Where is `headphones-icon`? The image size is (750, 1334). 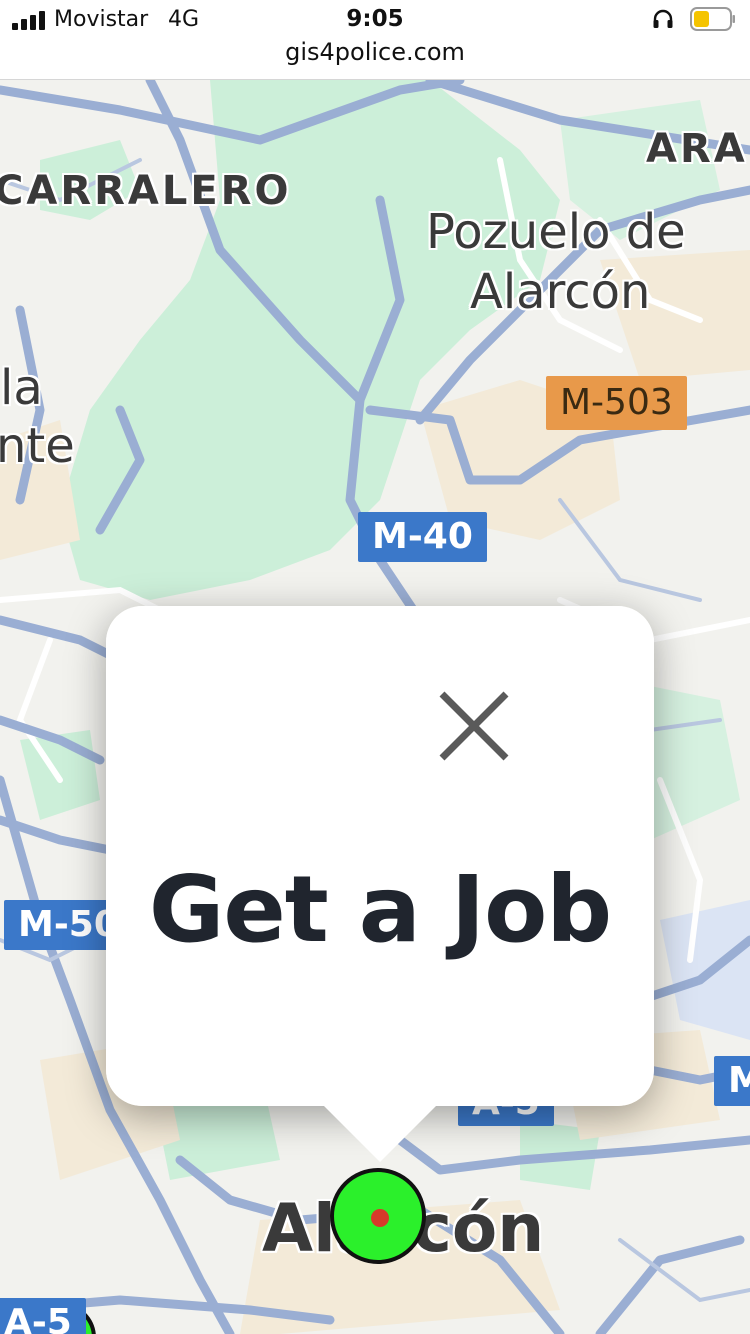 headphones-icon is located at coordinates (663, 18).